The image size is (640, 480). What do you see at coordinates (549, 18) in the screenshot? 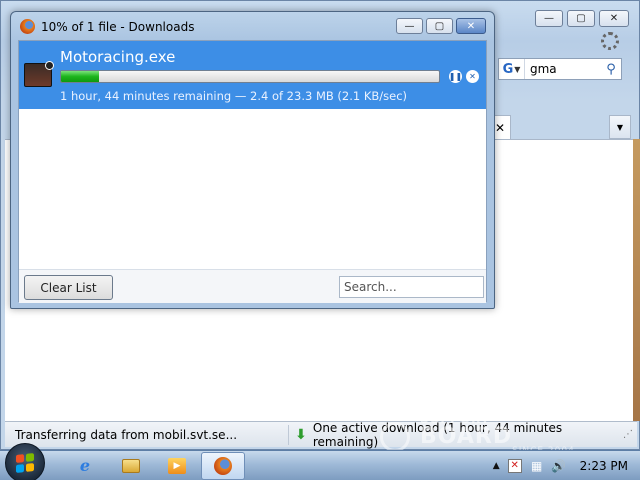
I see `browser-minimize-button: —` at bounding box center [549, 18].